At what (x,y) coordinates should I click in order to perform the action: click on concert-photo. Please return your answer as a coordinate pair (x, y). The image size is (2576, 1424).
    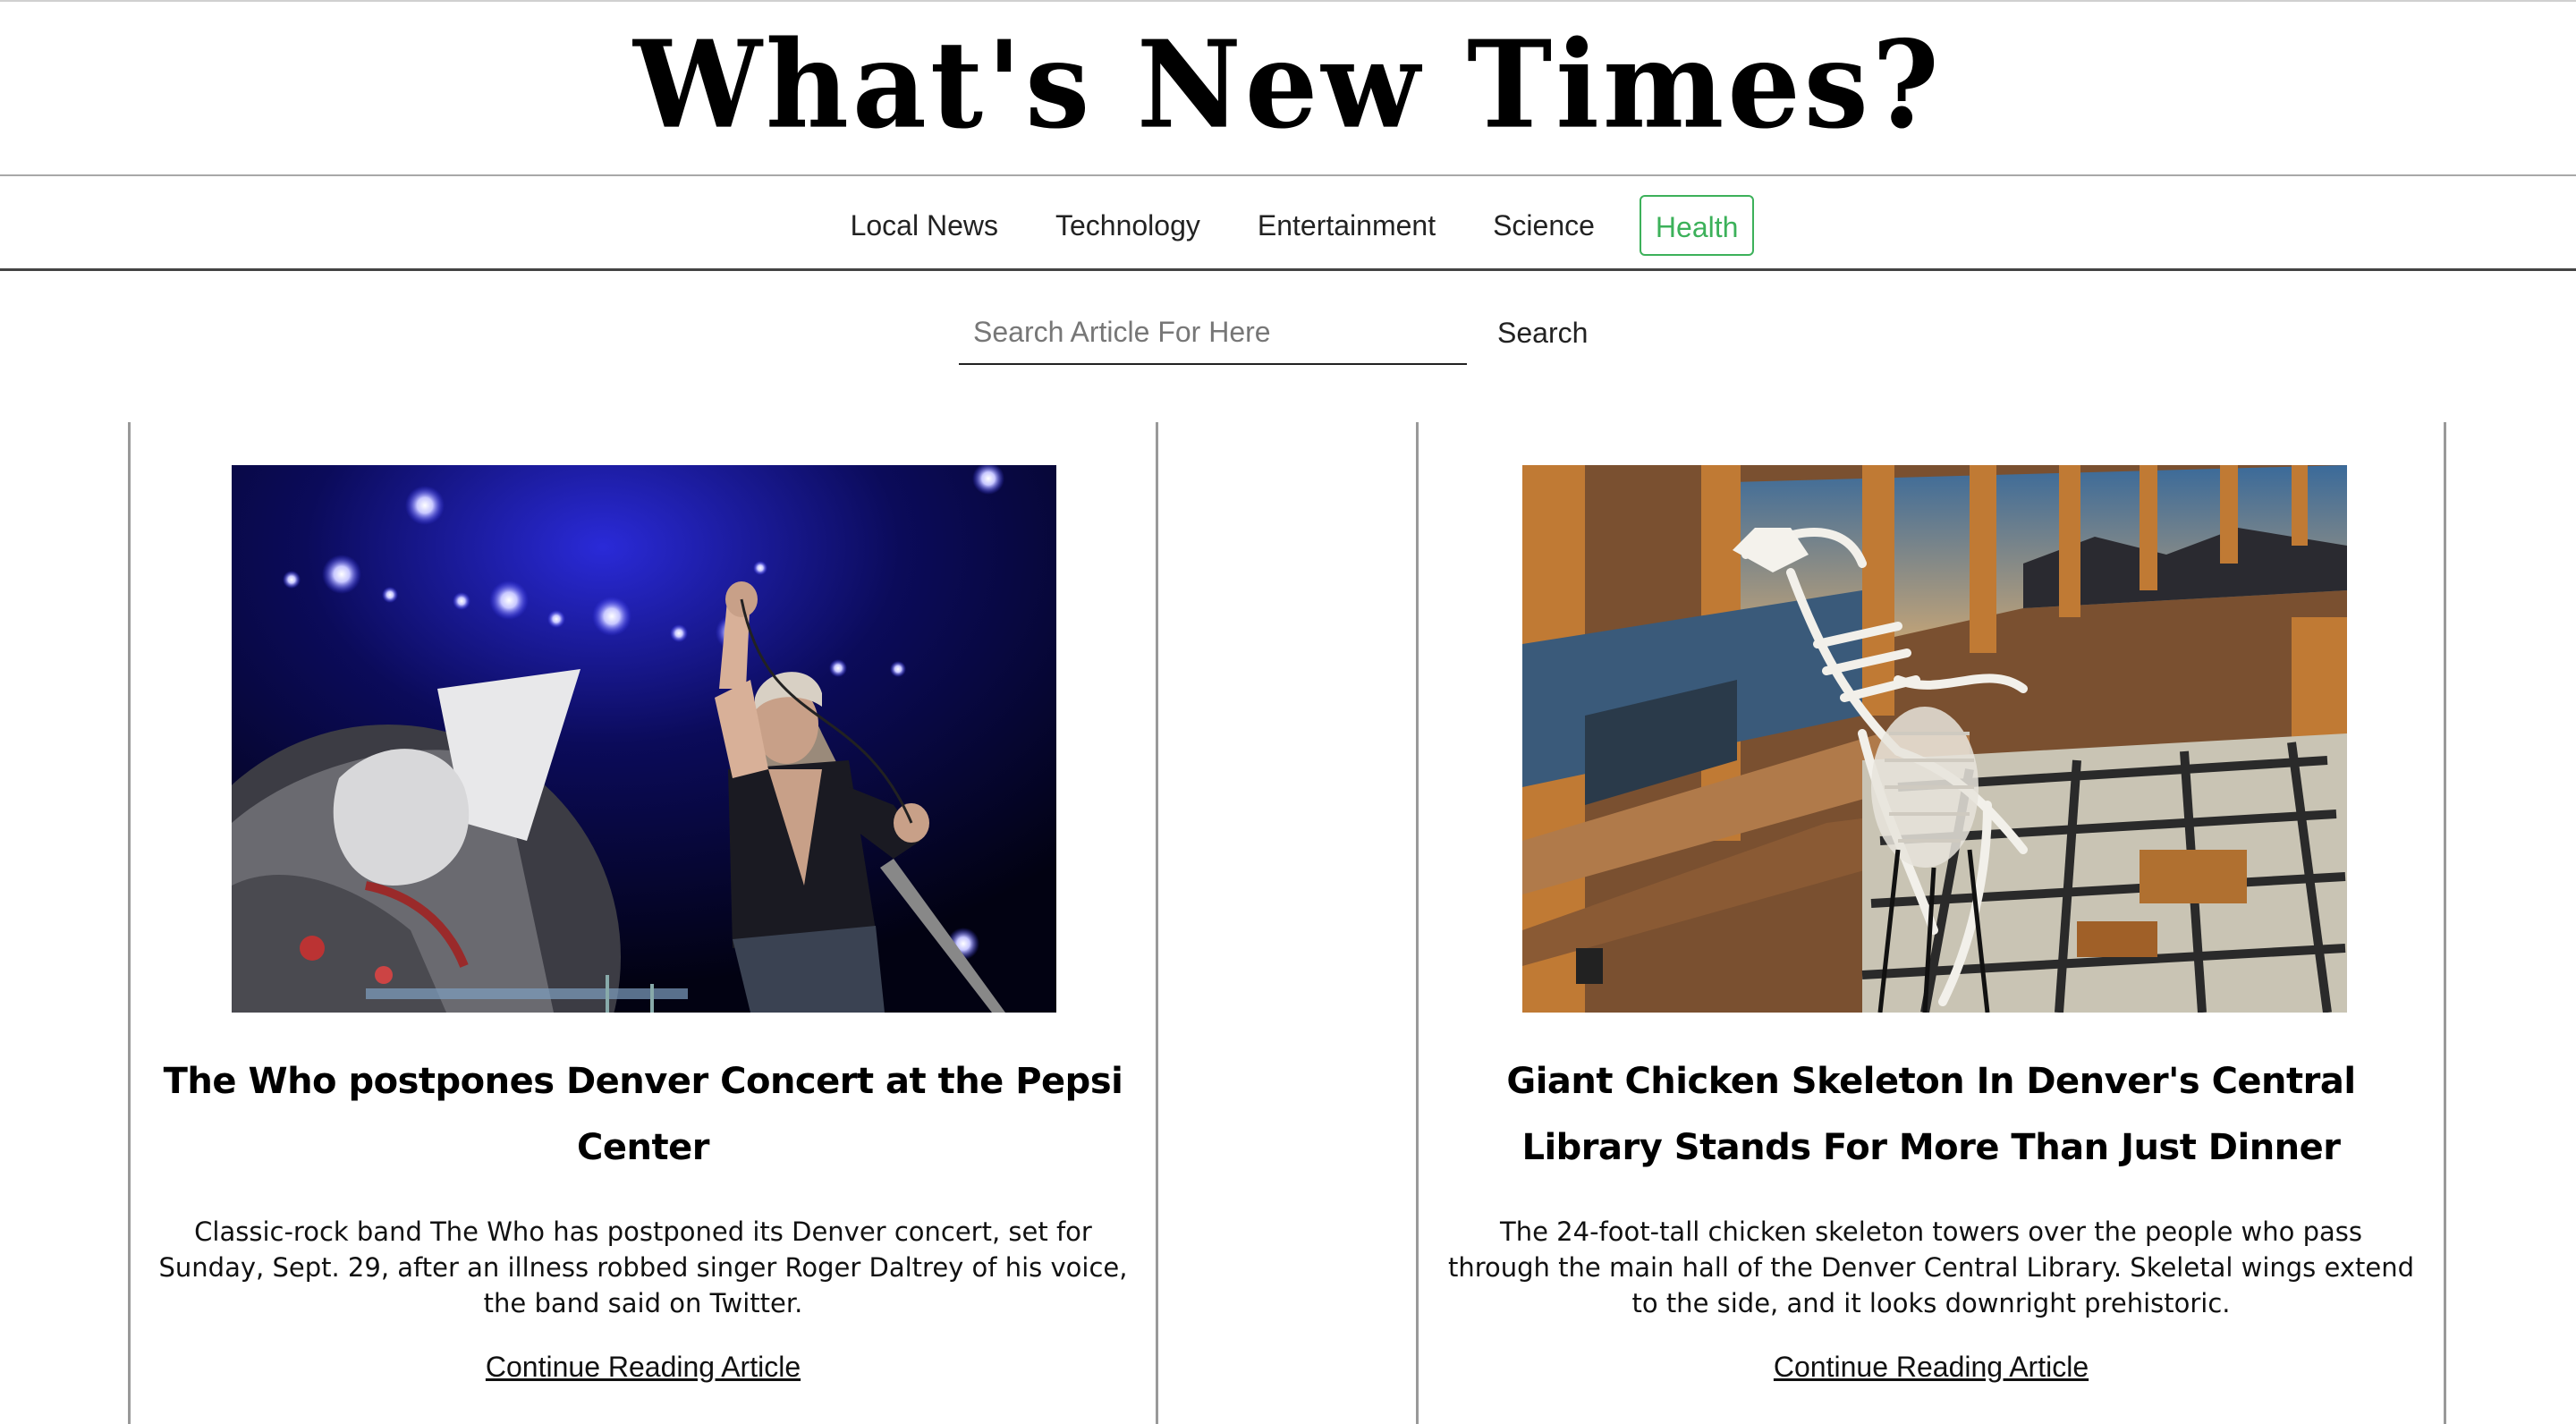
    Looking at the image, I should click on (644, 739).